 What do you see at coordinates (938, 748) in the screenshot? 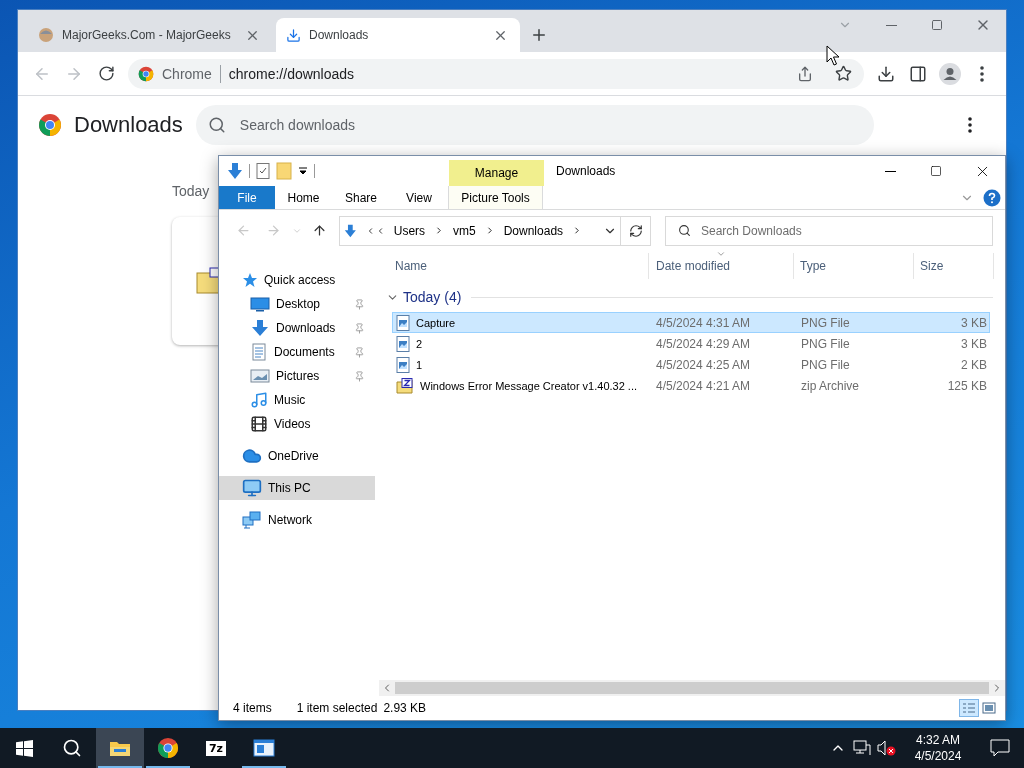
I see `clock-button: 4:32 AM 4/5/2024` at bounding box center [938, 748].